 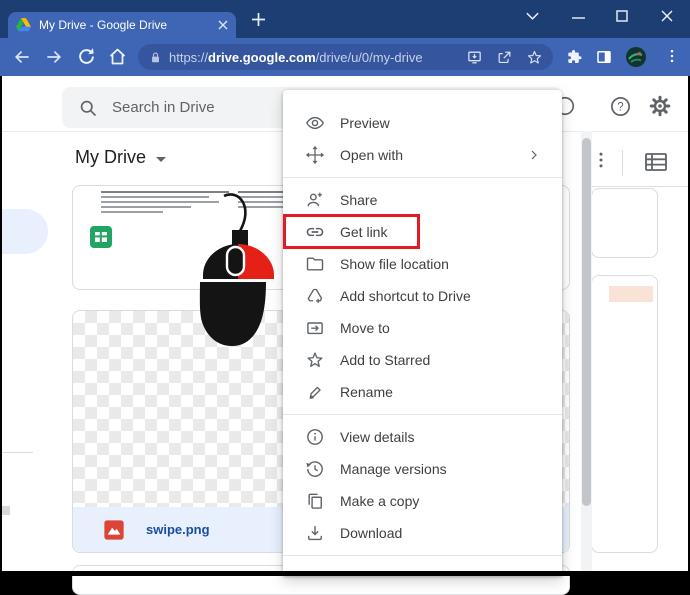 What do you see at coordinates (422, 200) in the screenshot?
I see `menu-item-share: Share` at bounding box center [422, 200].